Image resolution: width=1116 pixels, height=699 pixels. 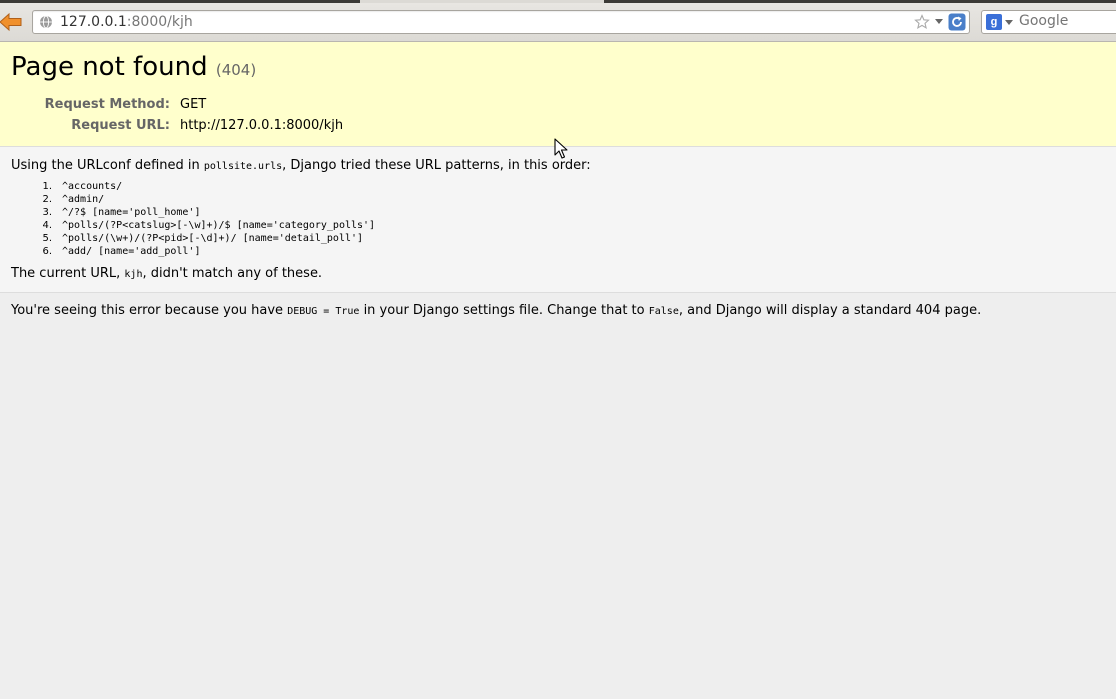 I want to click on page-title: Page not found (404), so click(x=133, y=67).